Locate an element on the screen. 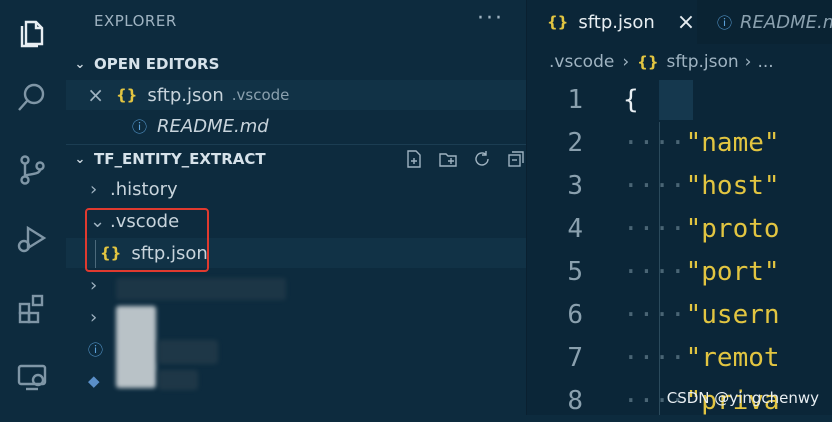 This screenshot has width=832, height=422. project-section: ⌄ TF_ENTITY_EXTRACT is located at coordinates (296, 158).